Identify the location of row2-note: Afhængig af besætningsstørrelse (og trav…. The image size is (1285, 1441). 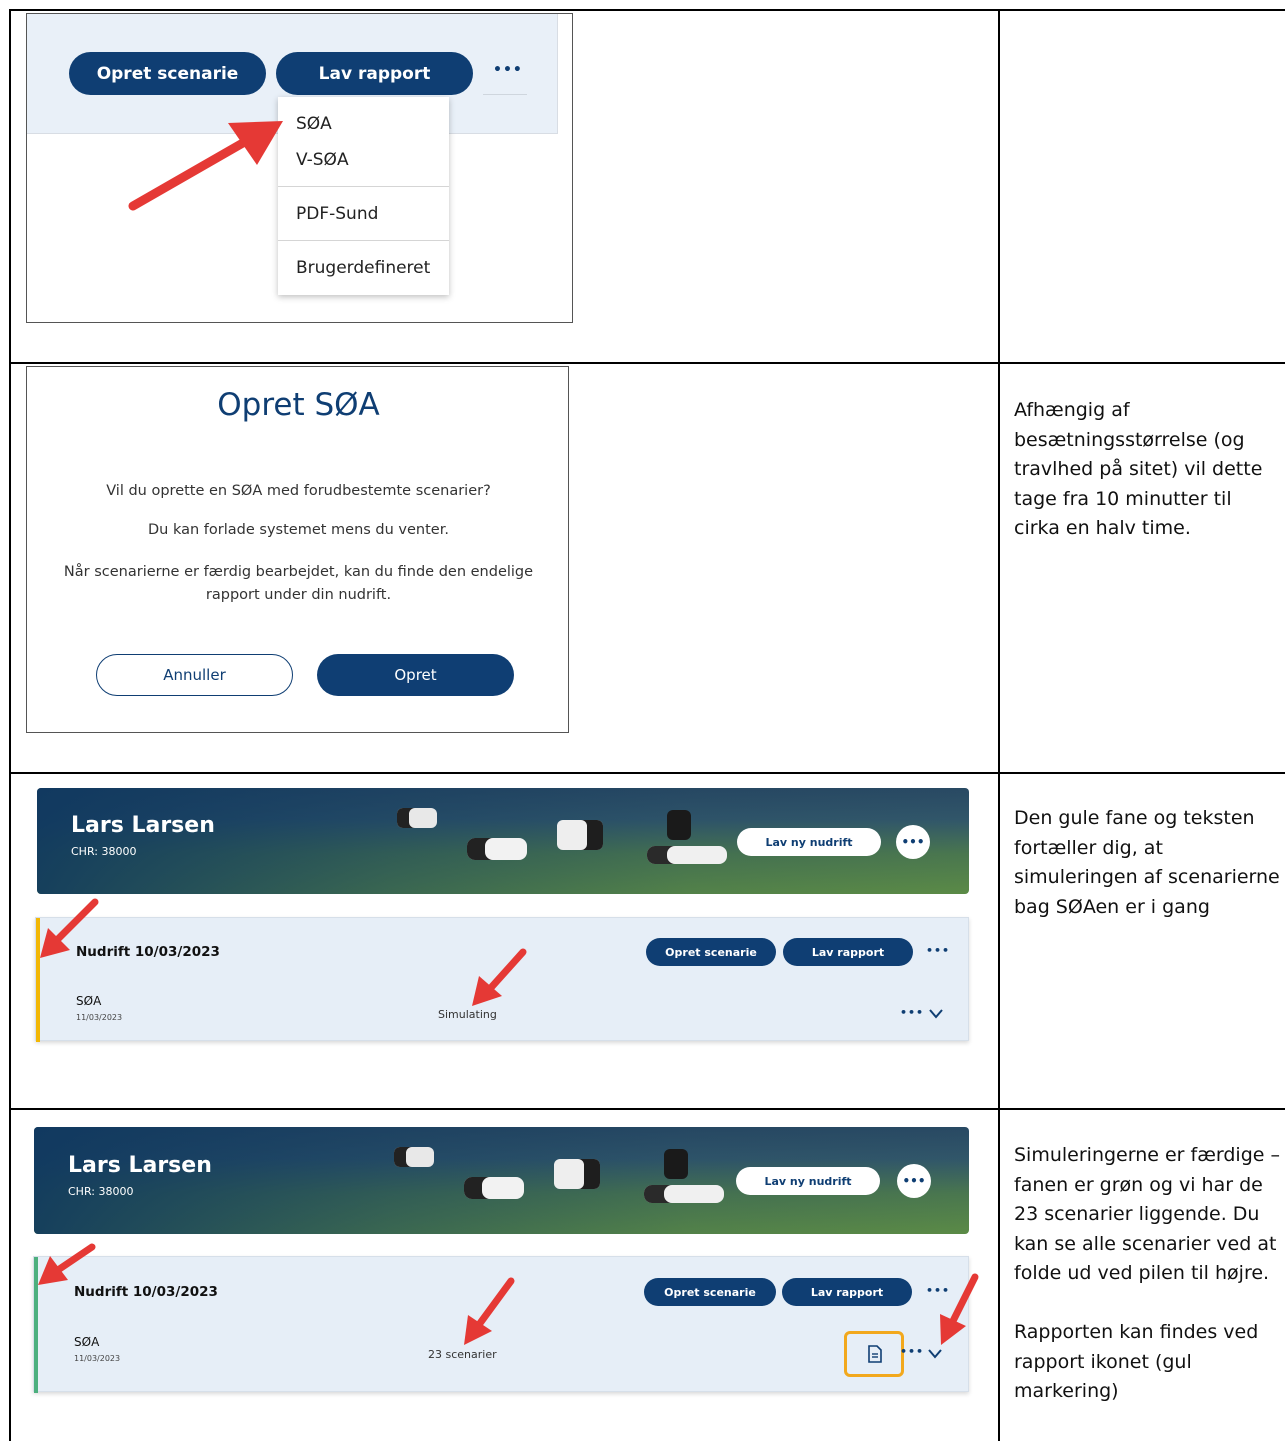
(1138, 469).